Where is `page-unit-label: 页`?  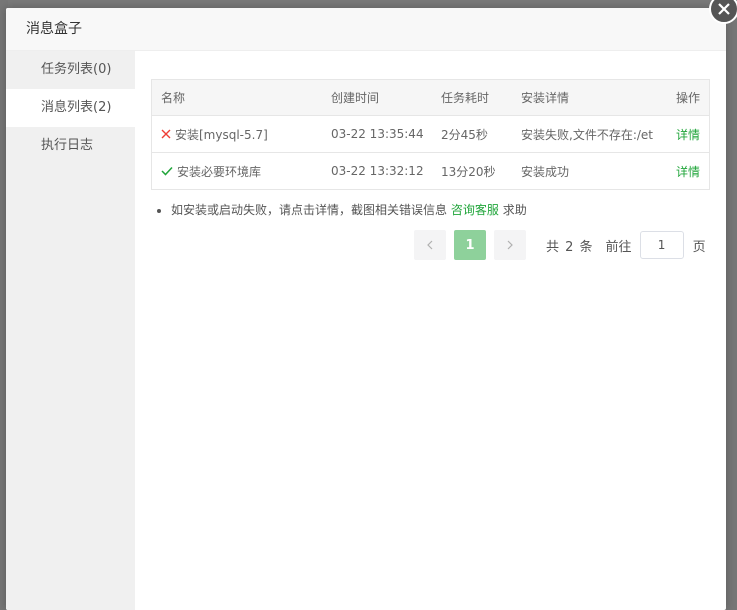
page-unit-label: 页 is located at coordinates (699, 247).